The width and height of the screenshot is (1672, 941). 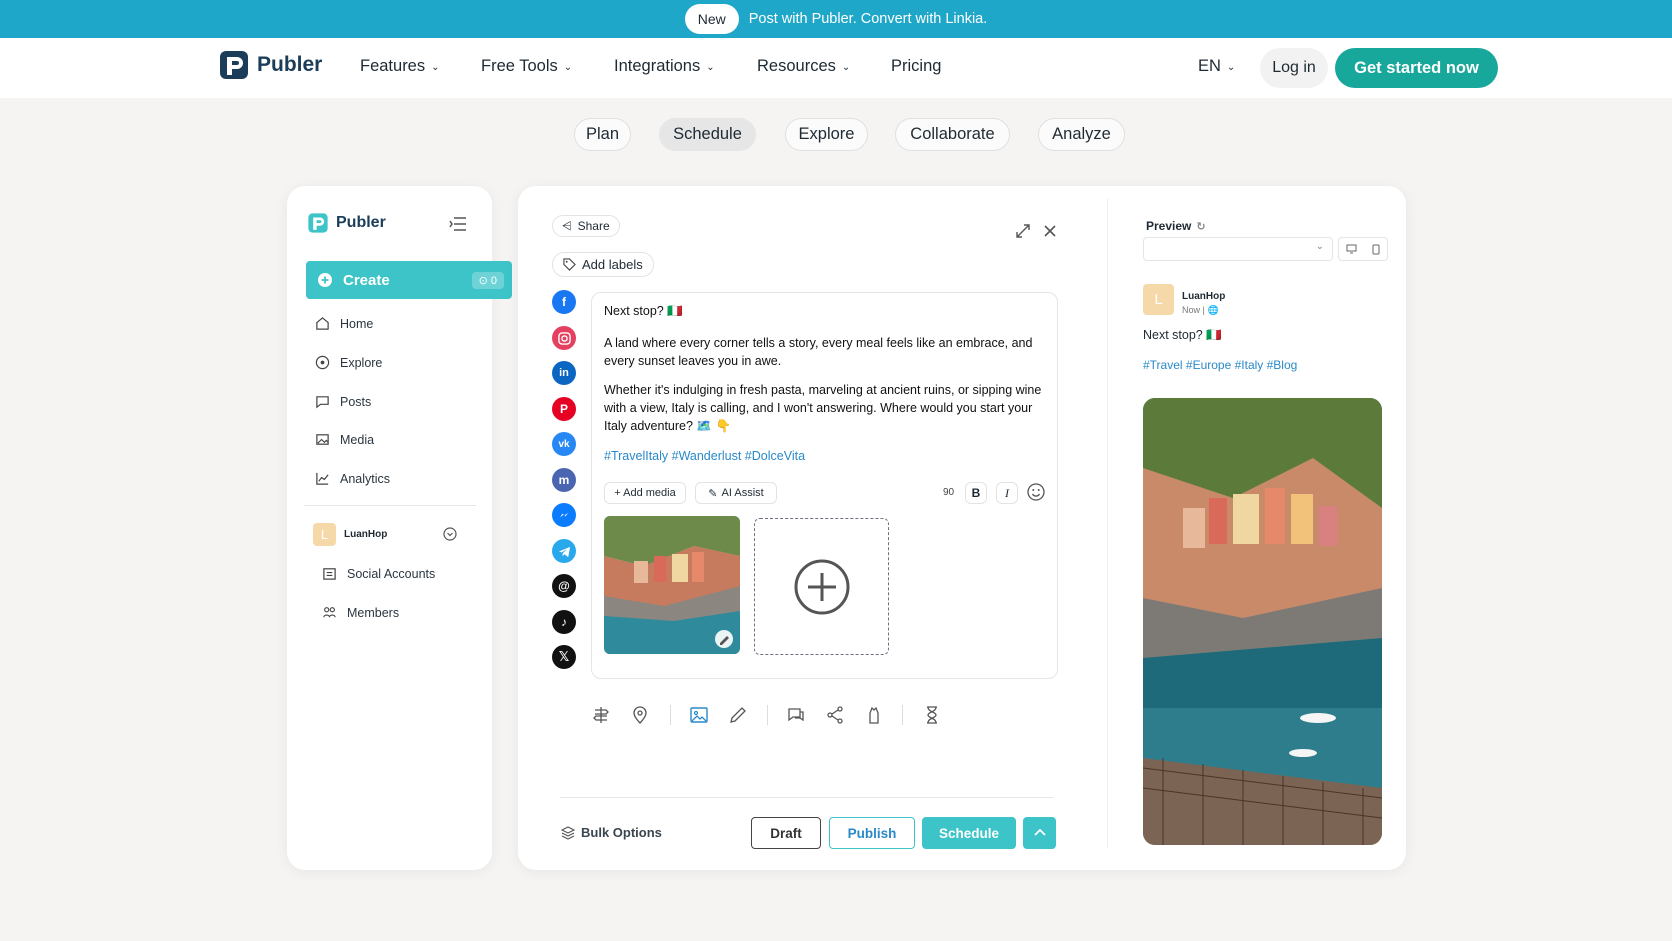 I want to click on chevron-down-icon: ⌄, so click(x=568, y=67).